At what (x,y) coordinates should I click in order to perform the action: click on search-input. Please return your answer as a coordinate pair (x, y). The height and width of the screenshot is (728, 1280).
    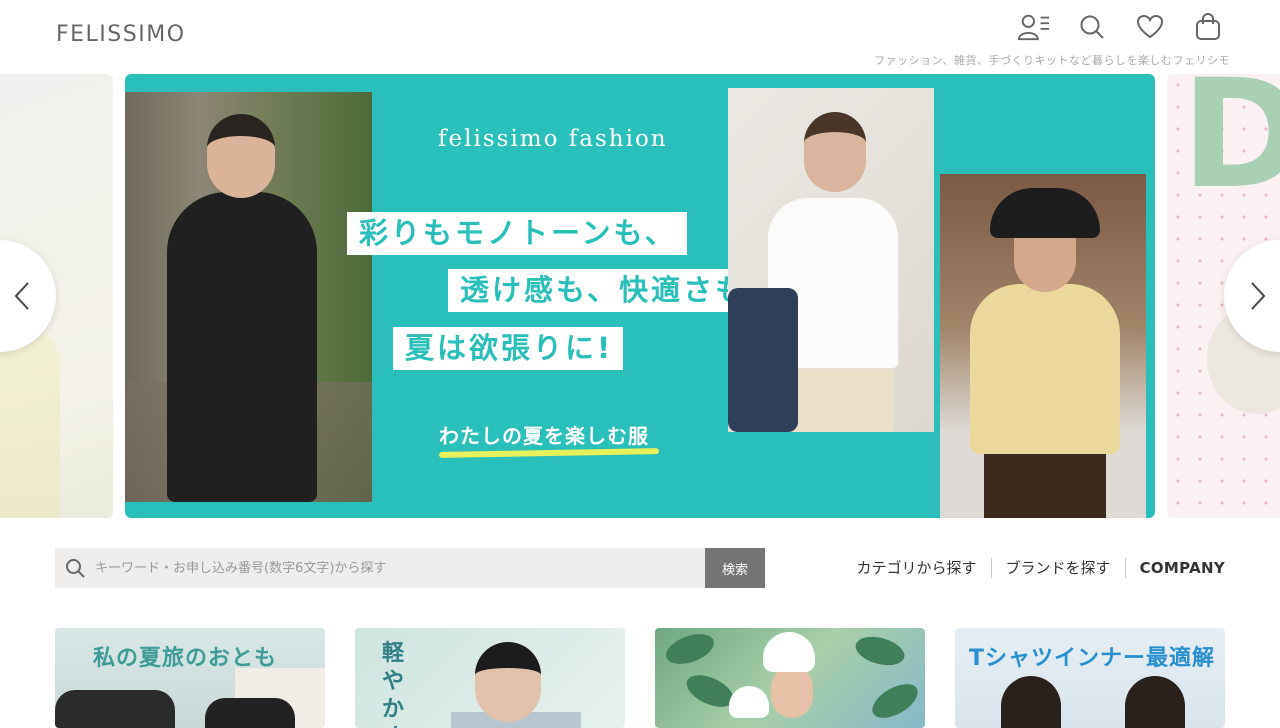
    Looking at the image, I should click on (395, 568).